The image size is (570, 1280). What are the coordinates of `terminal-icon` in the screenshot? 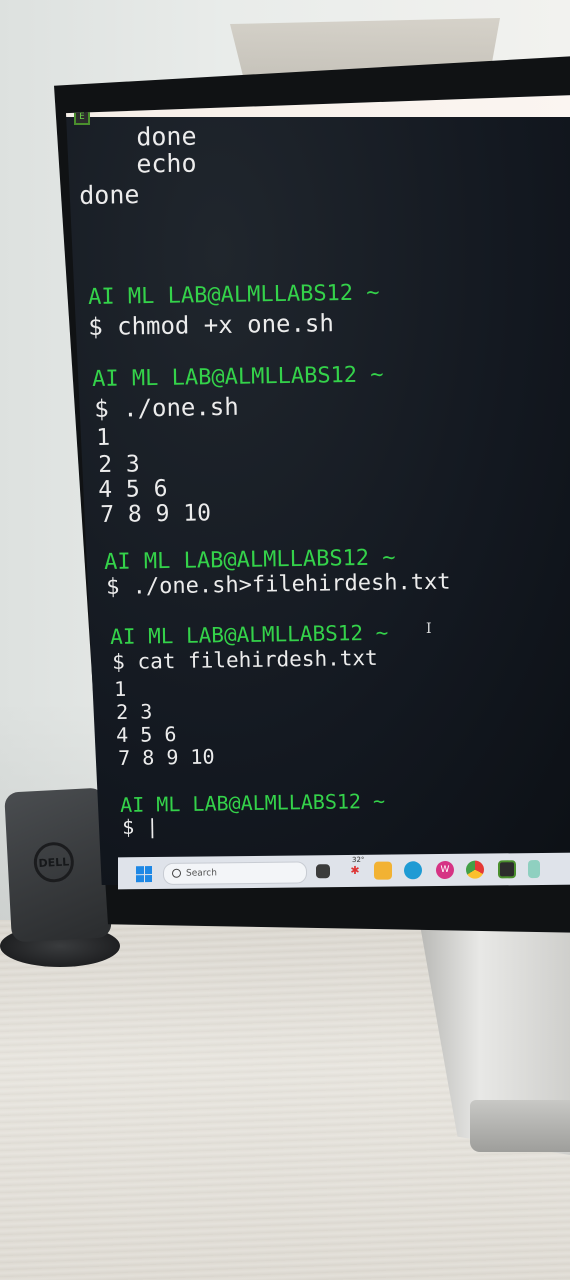 It's located at (507, 869).